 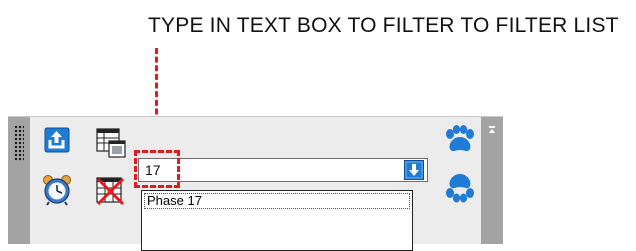 What do you see at coordinates (277, 220) in the screenshot?
I see `filter-result-list: Phase 17` at bounding box center [277, 220].